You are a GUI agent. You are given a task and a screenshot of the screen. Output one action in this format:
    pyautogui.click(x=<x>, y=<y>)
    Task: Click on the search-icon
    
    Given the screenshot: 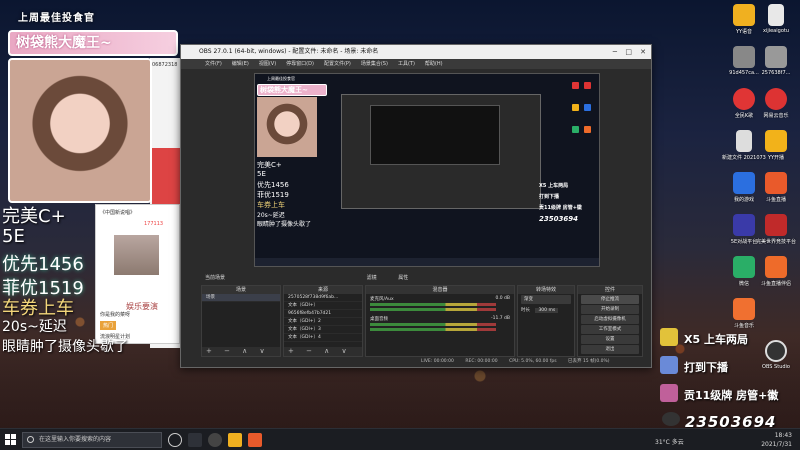 What is the action you would take?
    pyautogui.click(x=30, y=439)
    